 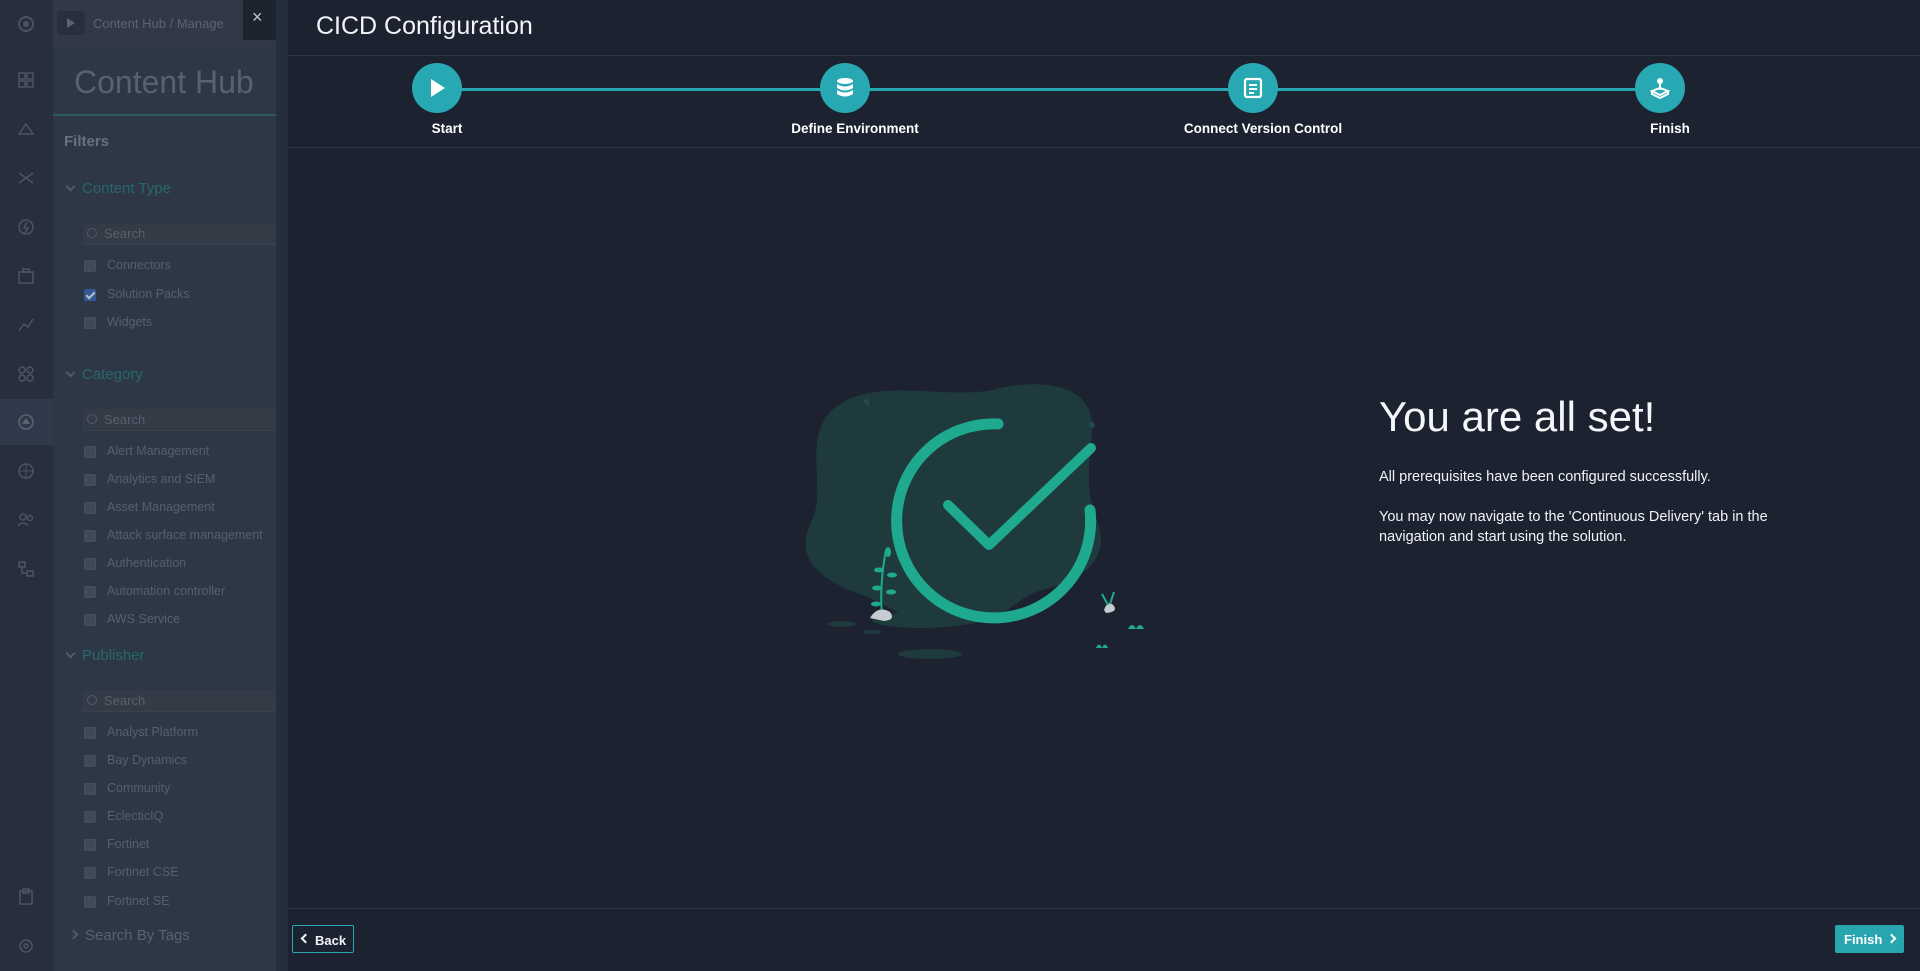 What do you see at coordinates (105, 655) in the screenshot?
I see `publisher-heading: Publisher` at bounding box center [105, 655].